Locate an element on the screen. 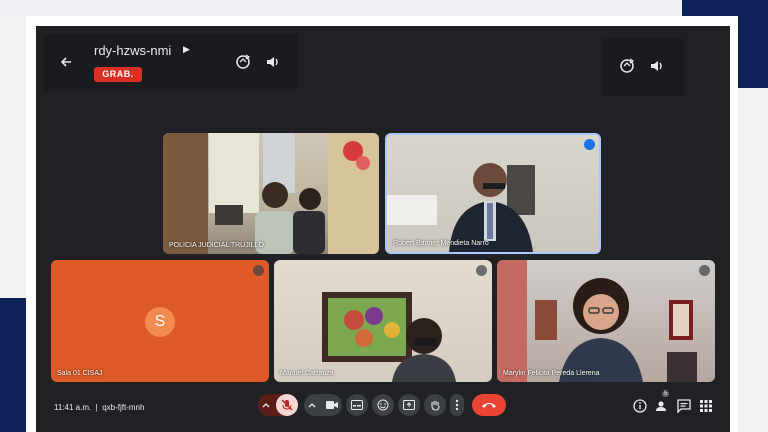 Image resolution: width=768 pixels, height=432 pixels. raise-hand-icon is located at coordinates (435, 406).